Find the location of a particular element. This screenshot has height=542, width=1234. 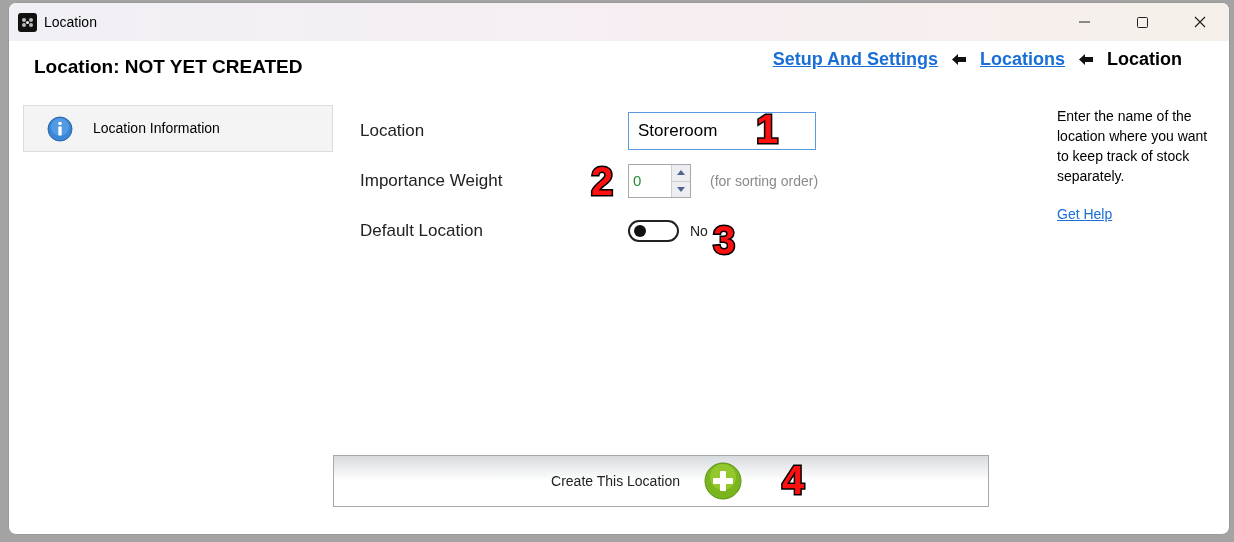

info-icon is located at coordinates (60, 128).